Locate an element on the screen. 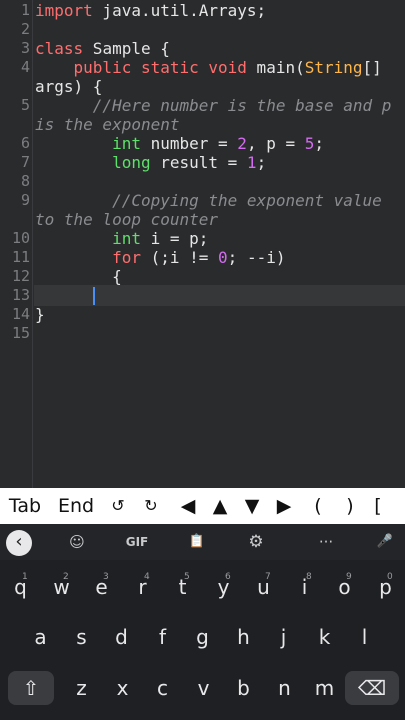 This screenshot has height=720, width=405. extra-key-open-paren: ( is located at coordinates (318, 506).